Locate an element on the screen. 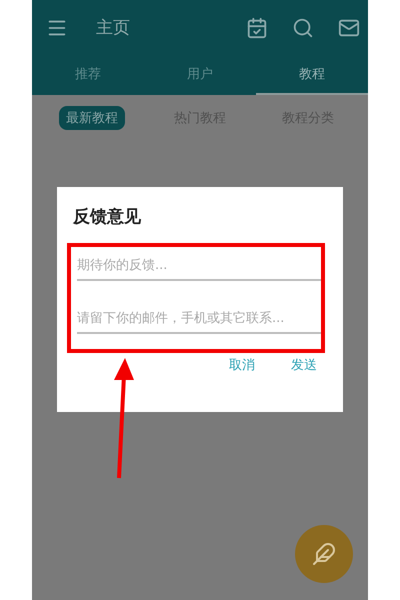  dialog-button: 取消 is located at coordinates (242, 365).